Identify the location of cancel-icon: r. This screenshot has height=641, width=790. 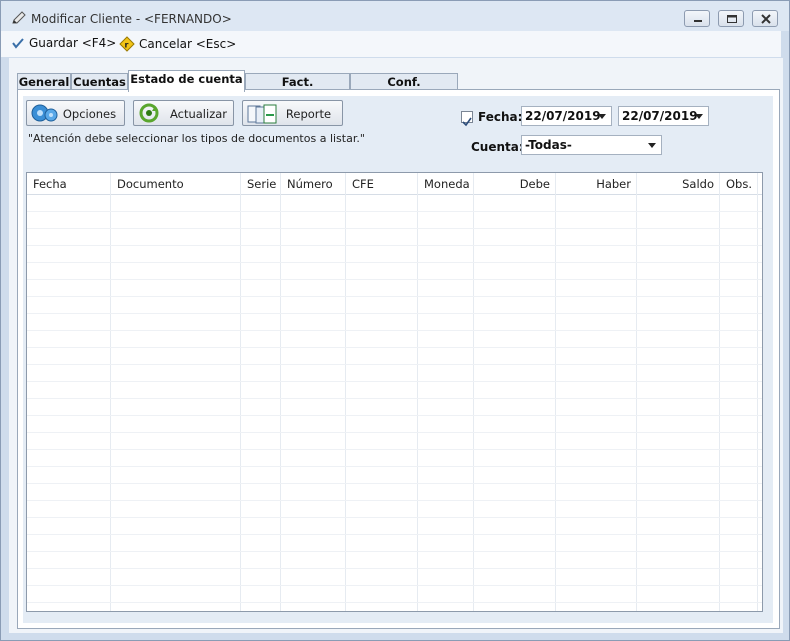
(127, 44).